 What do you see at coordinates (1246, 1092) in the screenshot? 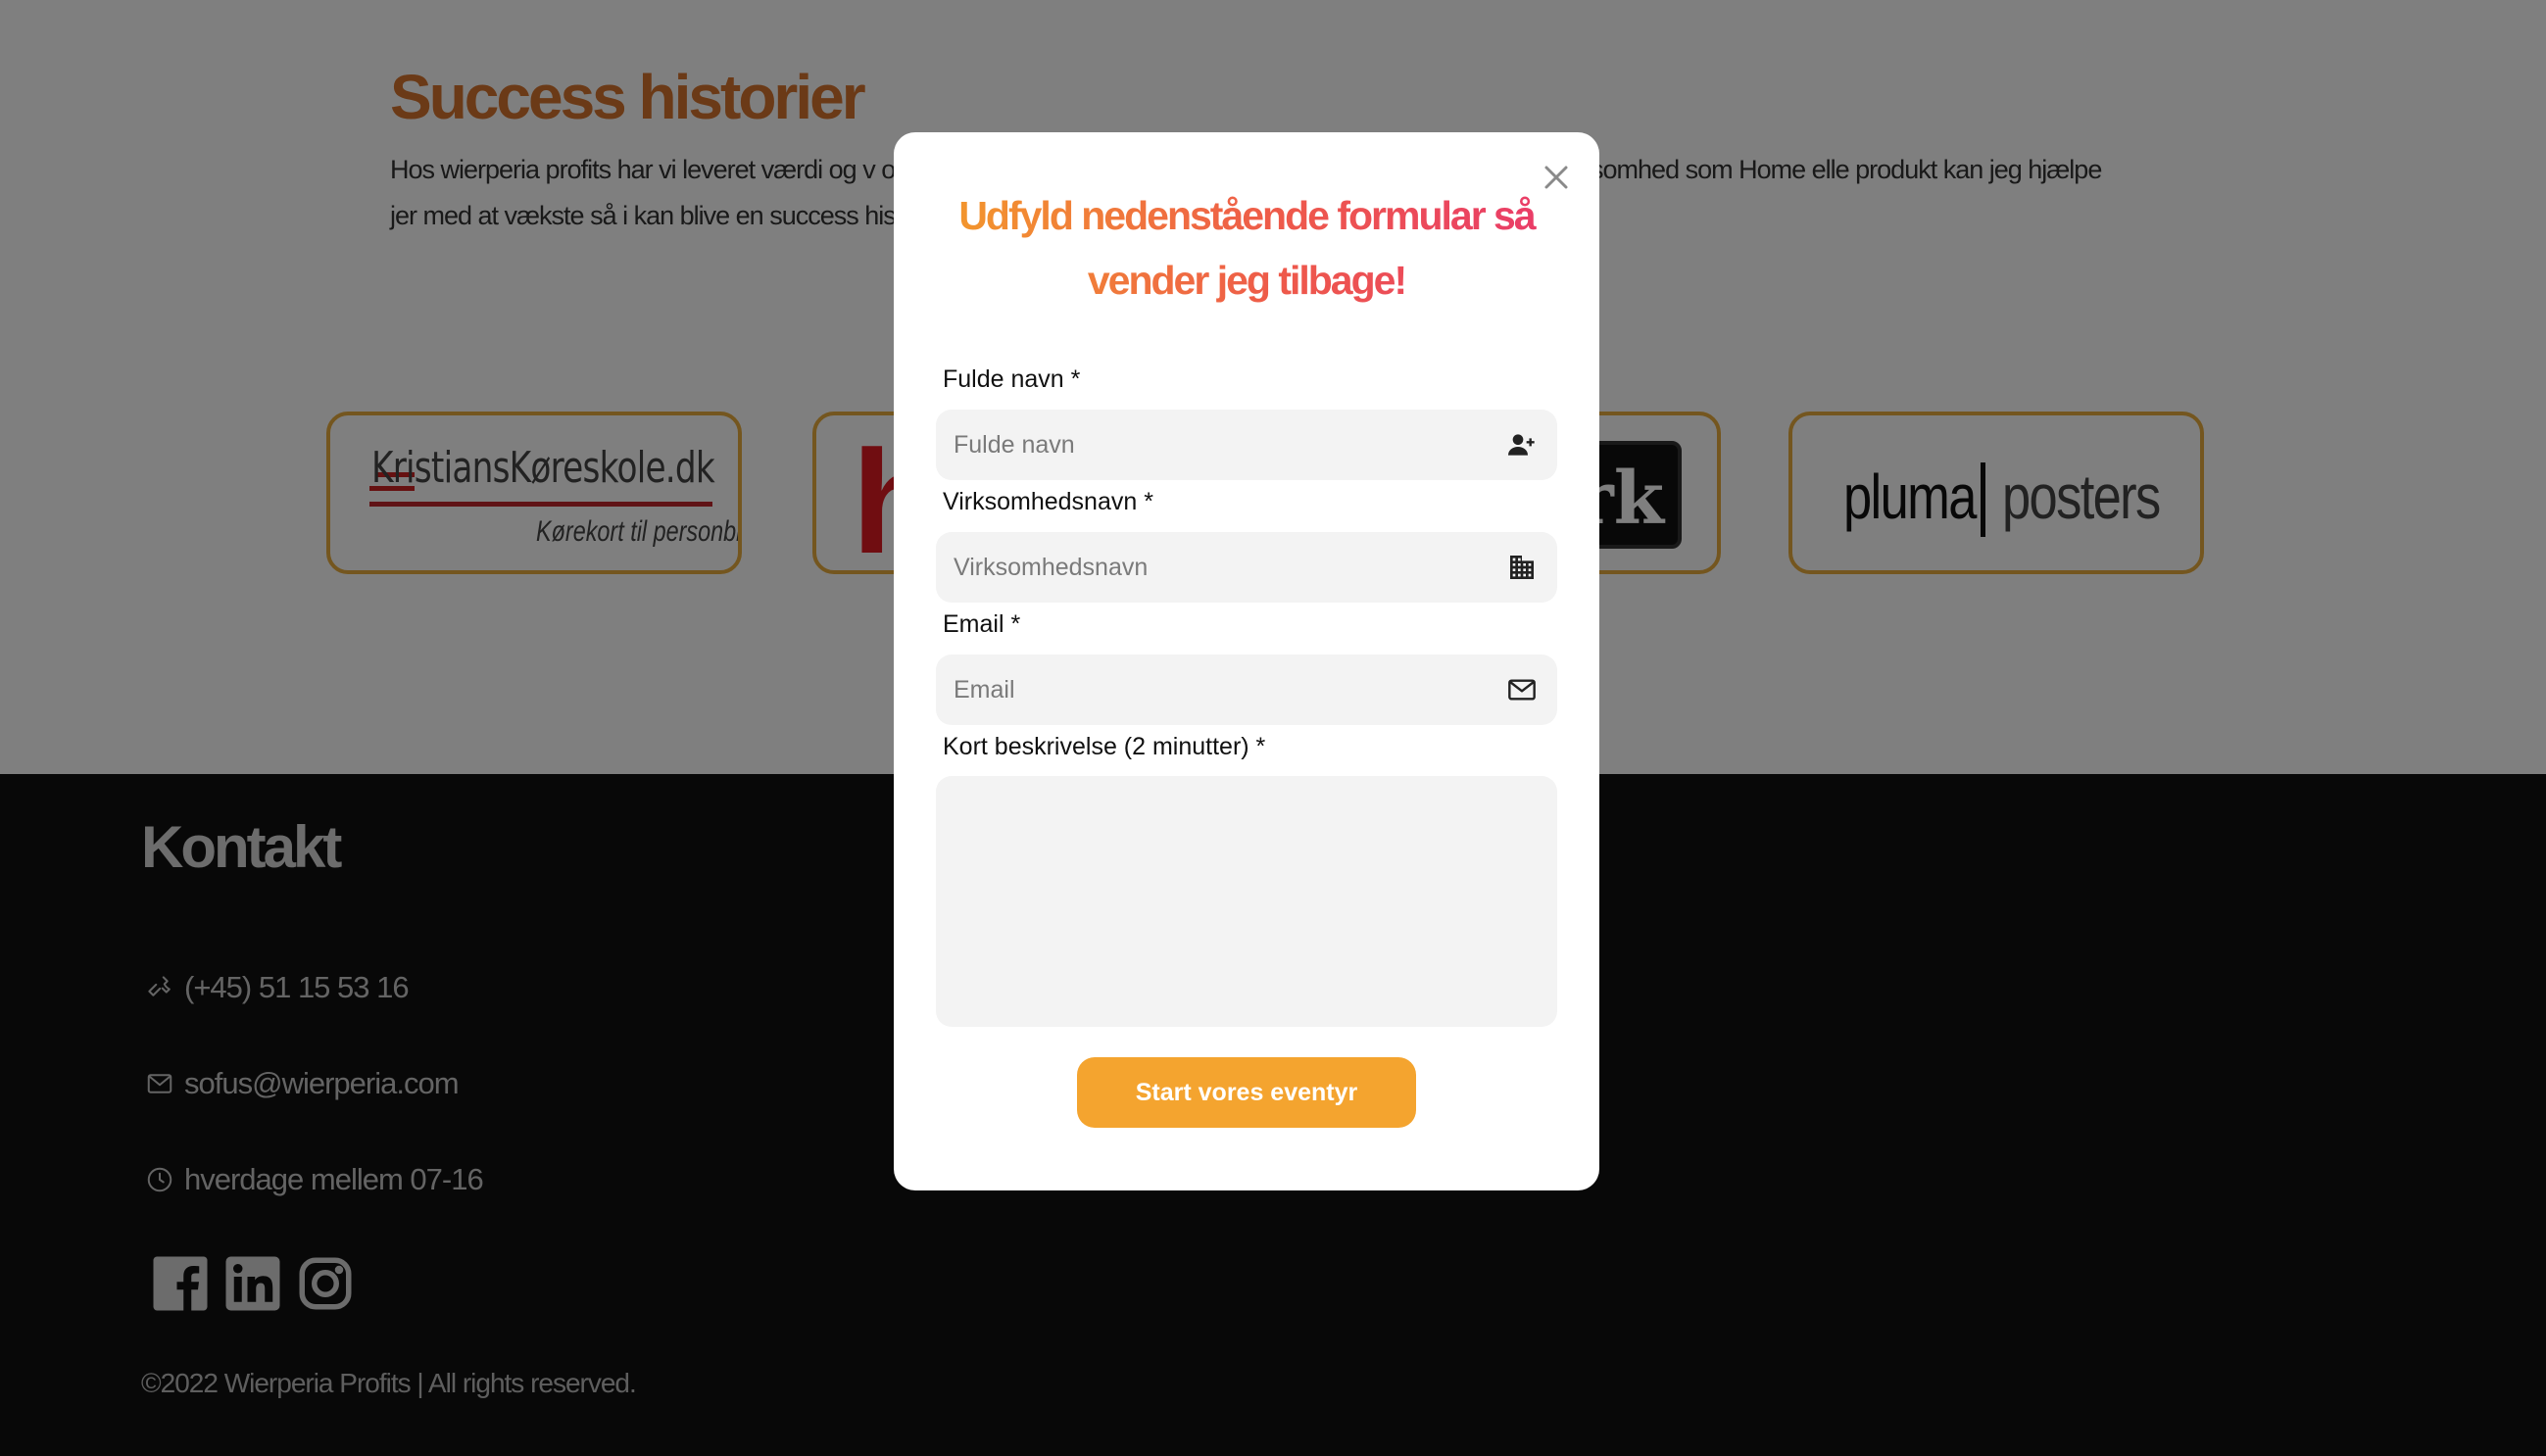
I see `submit-button: Start vores eventyr` at bounding box center [1246, 1092].